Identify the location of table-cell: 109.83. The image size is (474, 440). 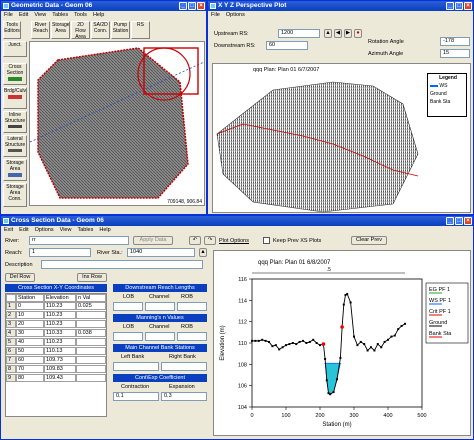
(60, 369).